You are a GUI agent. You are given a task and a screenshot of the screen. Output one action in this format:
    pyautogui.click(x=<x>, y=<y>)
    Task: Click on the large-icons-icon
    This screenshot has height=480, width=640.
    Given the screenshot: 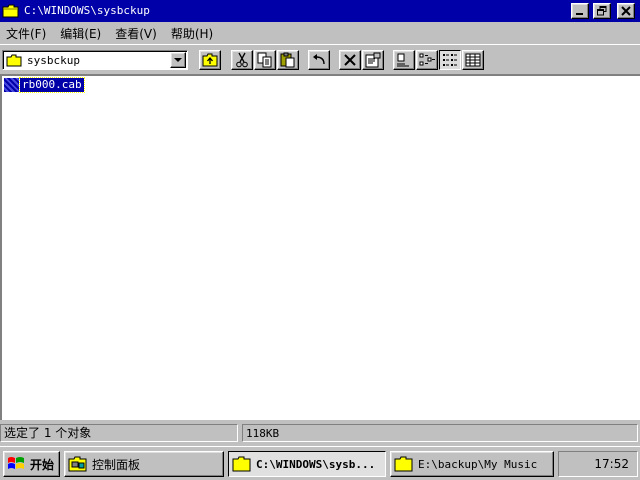 What is the action you would take?
    pyautogui.click(x=403, y=60)
    